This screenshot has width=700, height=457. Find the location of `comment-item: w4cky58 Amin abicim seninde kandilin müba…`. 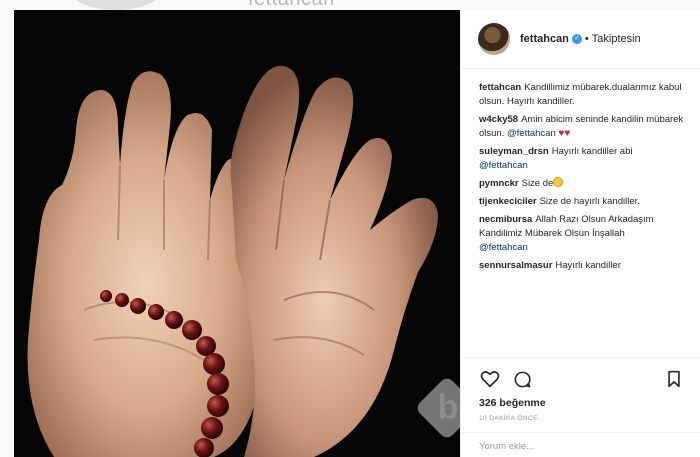

comment-item: w4cky58 Amin abicim seninde kandilin müba… is located at coordinates (584, 127).